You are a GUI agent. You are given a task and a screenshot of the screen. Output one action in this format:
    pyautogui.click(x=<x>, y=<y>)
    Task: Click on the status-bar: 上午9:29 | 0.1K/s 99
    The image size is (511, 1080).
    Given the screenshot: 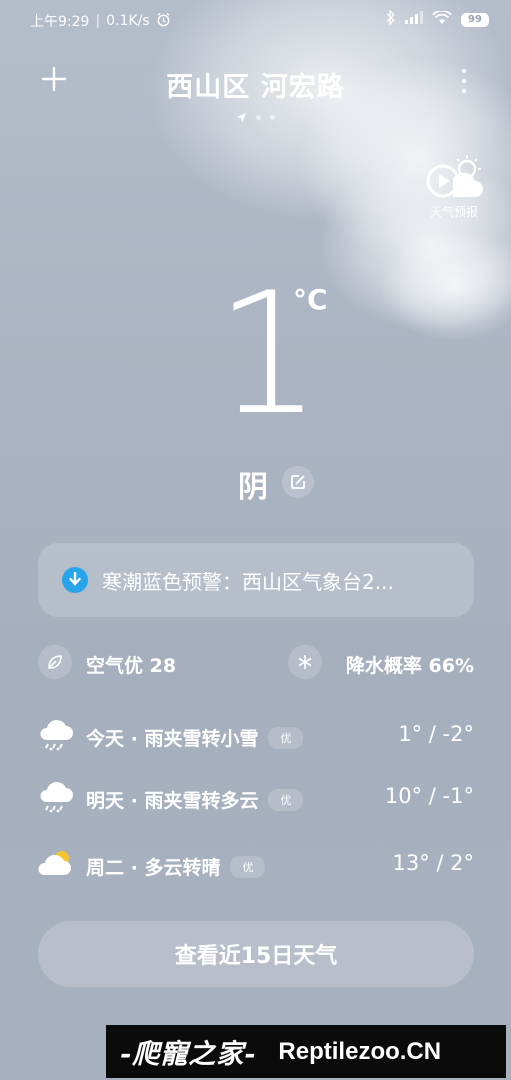 What is the action you would take?
    pyautogui.click(x=255, y=20)
    